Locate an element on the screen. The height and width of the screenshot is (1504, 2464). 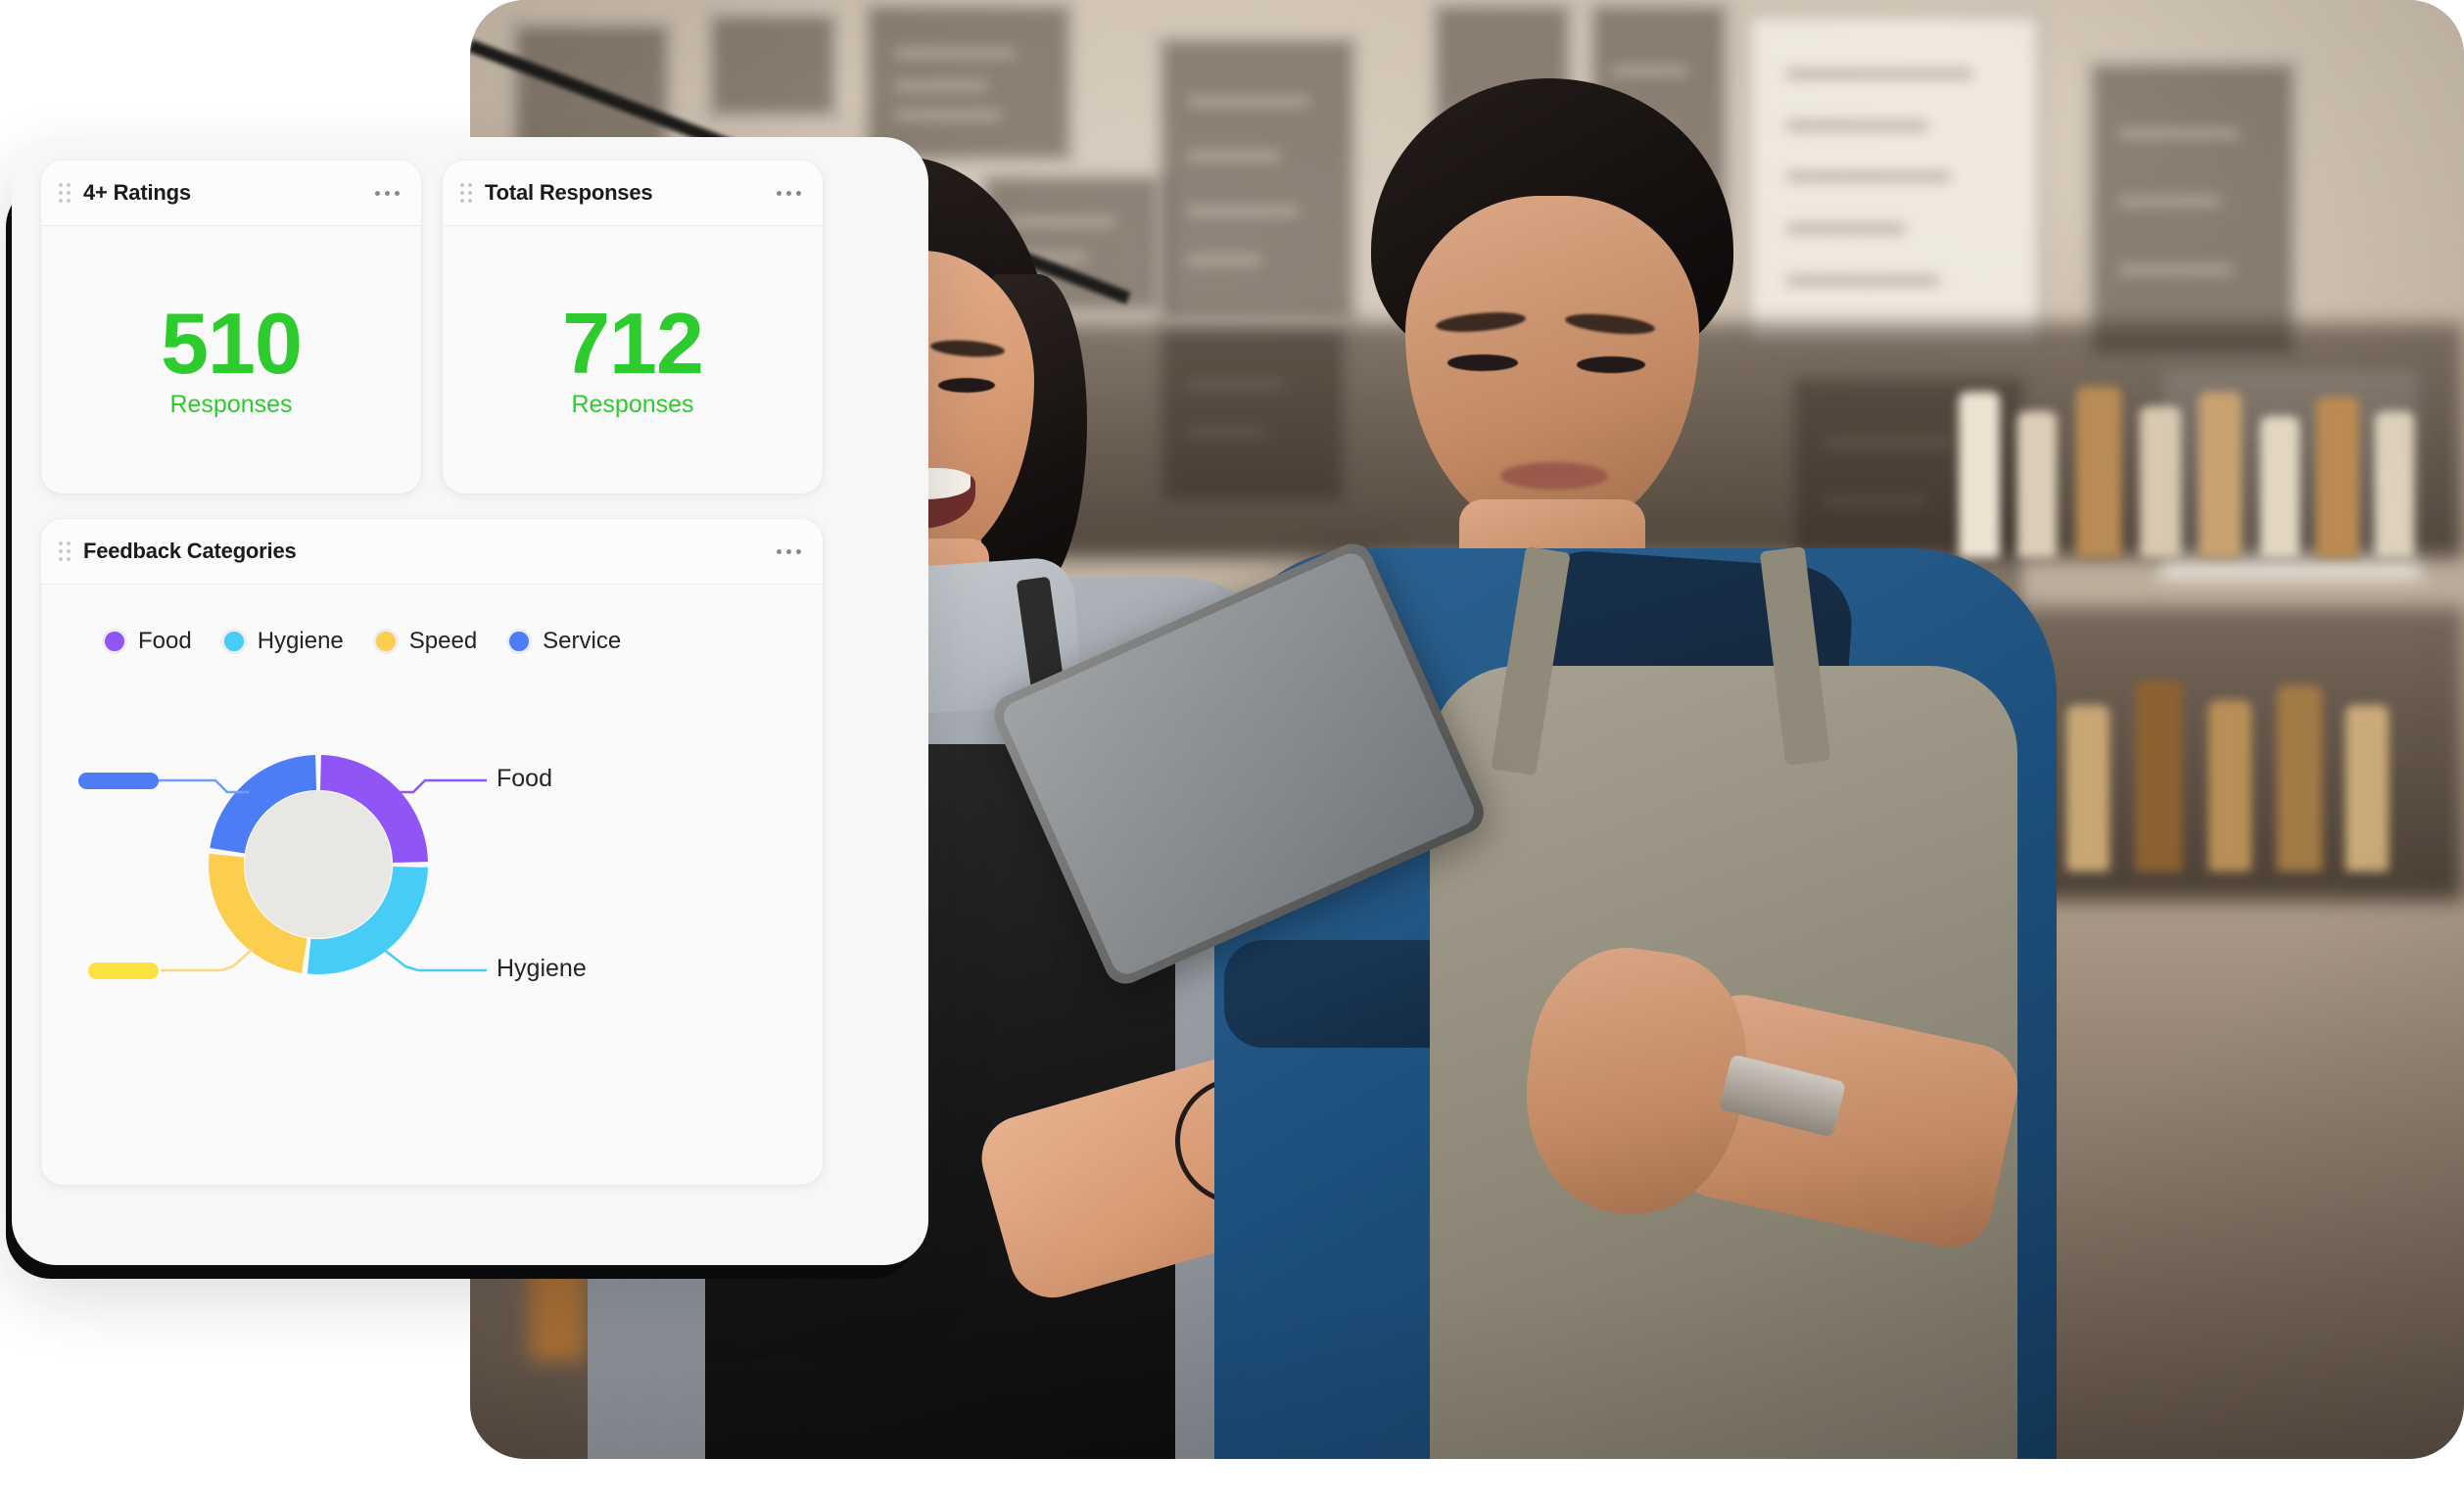
card-body: 712 Responses is located at coordinates (633, 360).